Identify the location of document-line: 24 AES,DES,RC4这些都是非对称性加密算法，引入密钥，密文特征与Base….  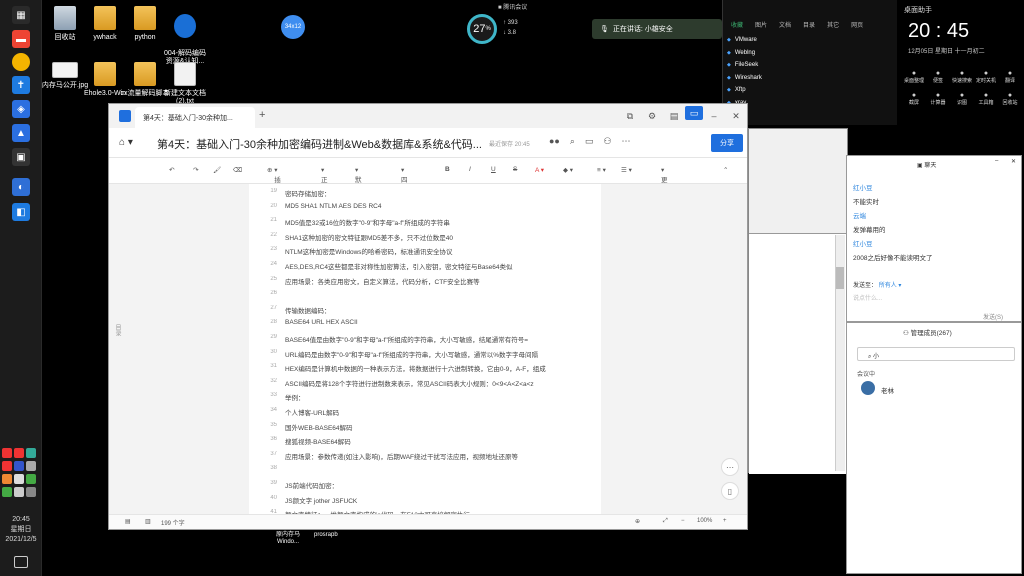
(425, 267).